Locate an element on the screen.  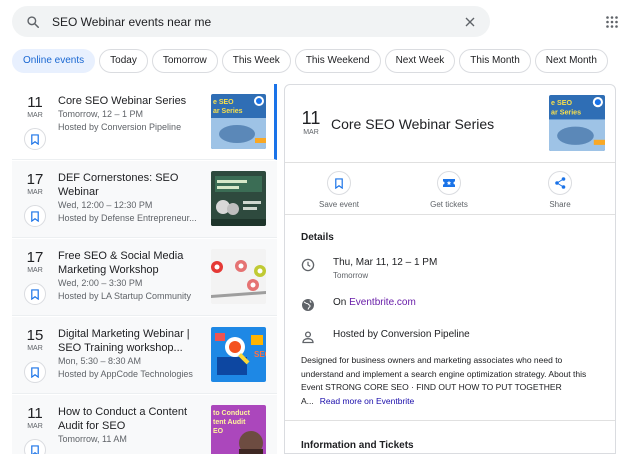
event-host: Hosted by Conversion Pipeline is located at coordinates (120, 127).